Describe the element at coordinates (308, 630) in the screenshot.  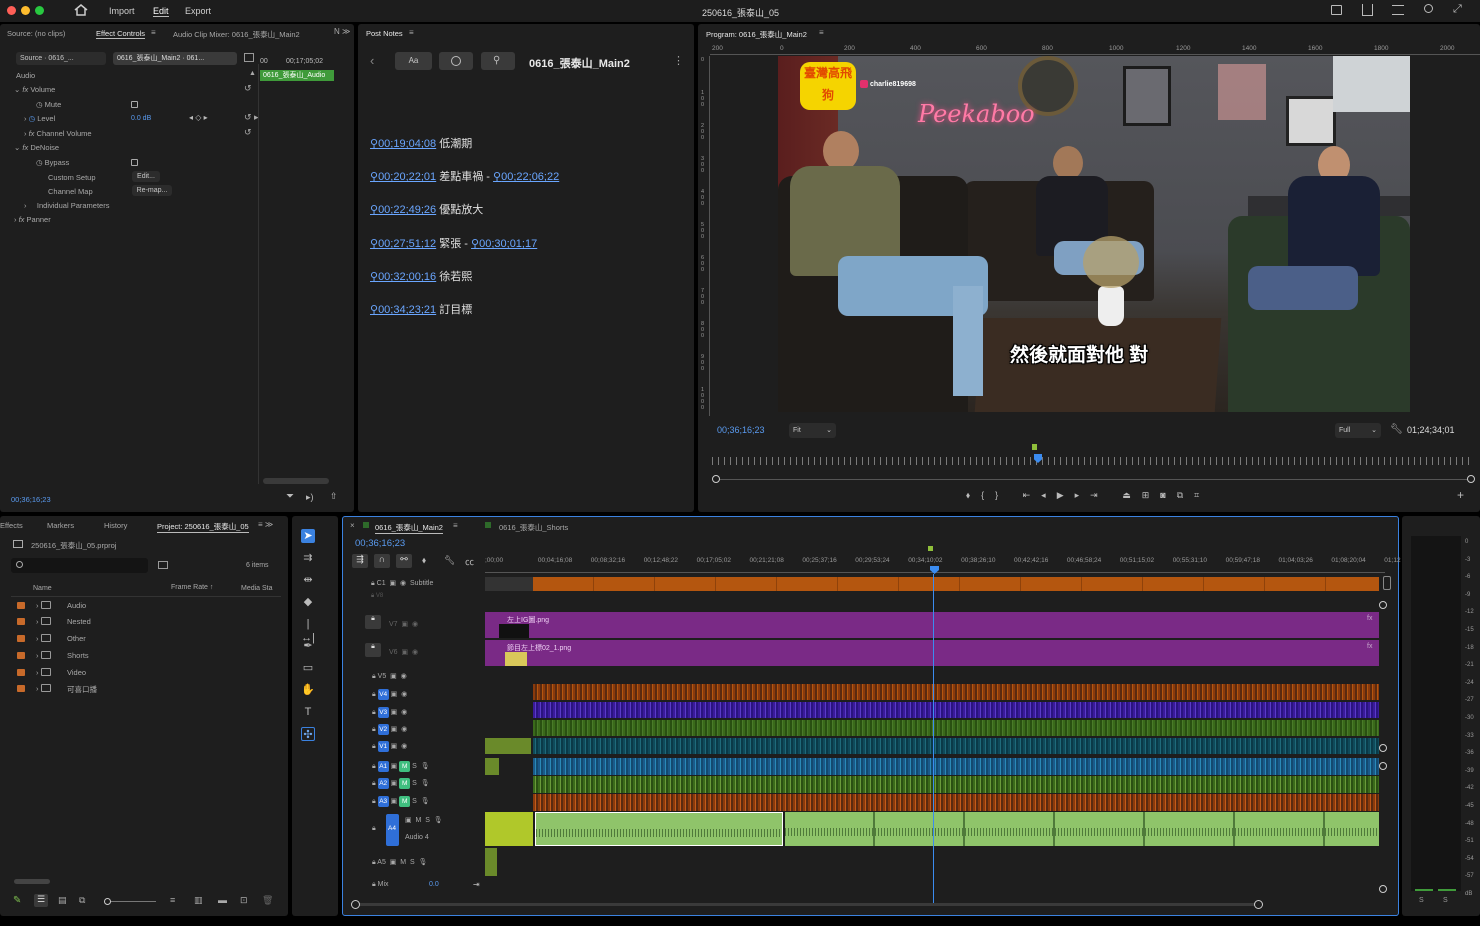
I see `slip-tool-icon: |↔|` at that location.